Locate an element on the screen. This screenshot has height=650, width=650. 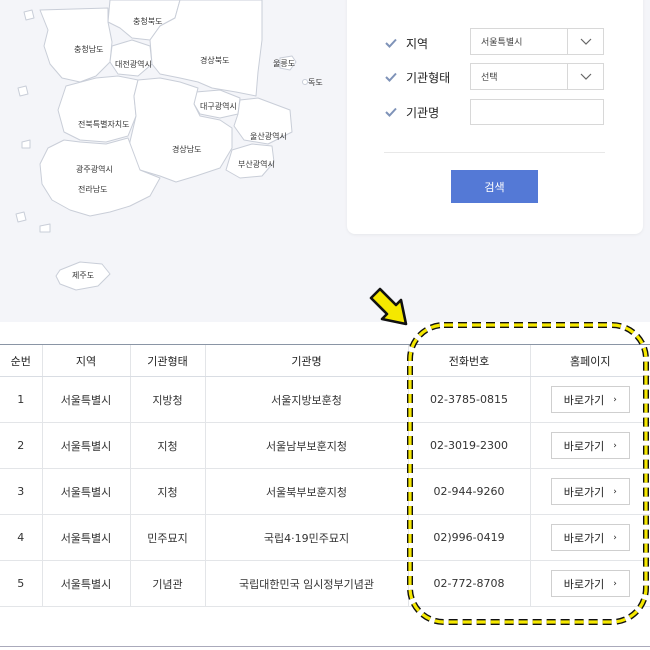
label-dokdo: 독도 is located at coordinates (315, 82).